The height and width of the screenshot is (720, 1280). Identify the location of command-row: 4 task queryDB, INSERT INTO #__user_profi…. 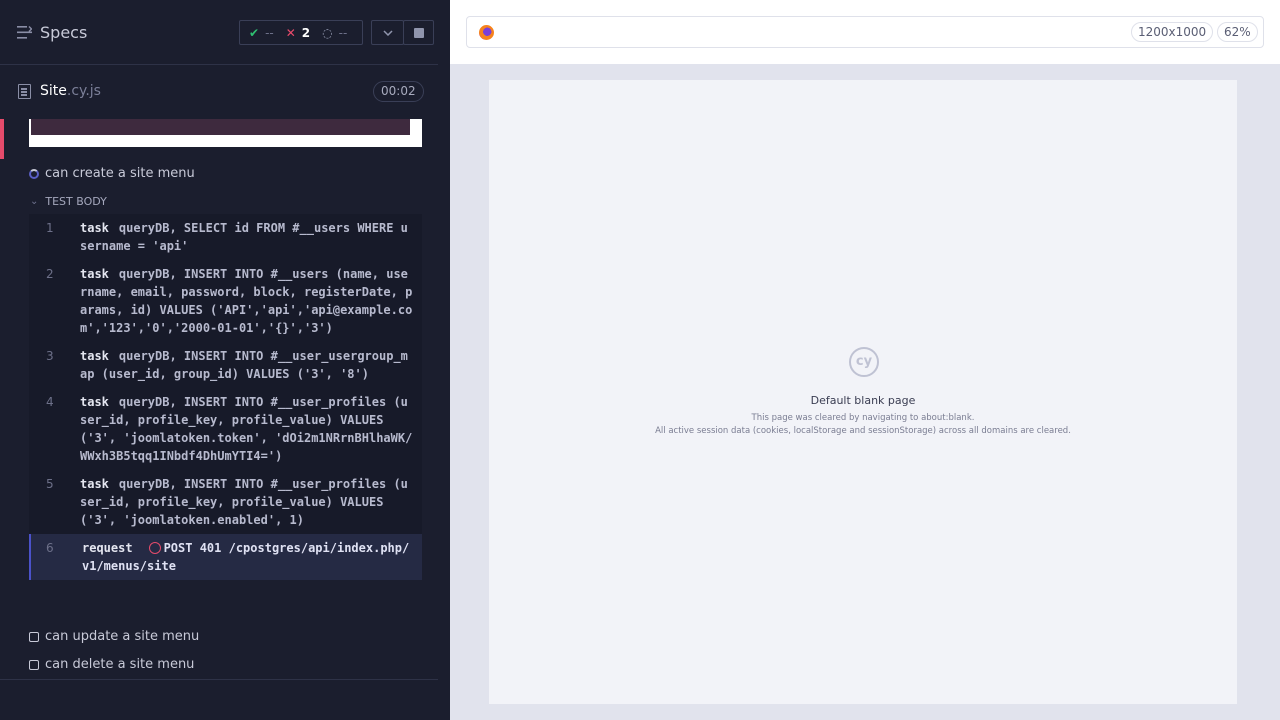
(225, 429).